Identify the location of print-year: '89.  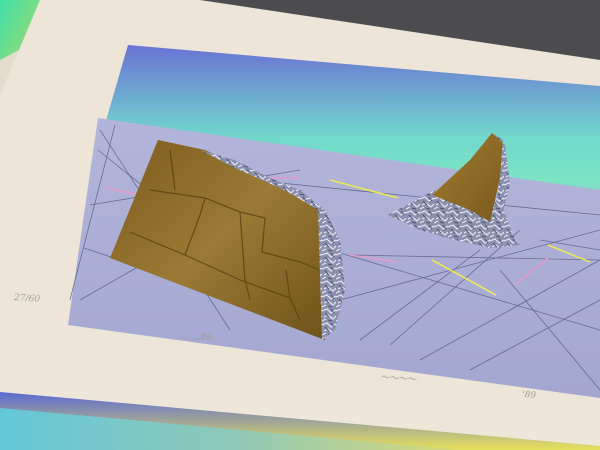
(529, 395).